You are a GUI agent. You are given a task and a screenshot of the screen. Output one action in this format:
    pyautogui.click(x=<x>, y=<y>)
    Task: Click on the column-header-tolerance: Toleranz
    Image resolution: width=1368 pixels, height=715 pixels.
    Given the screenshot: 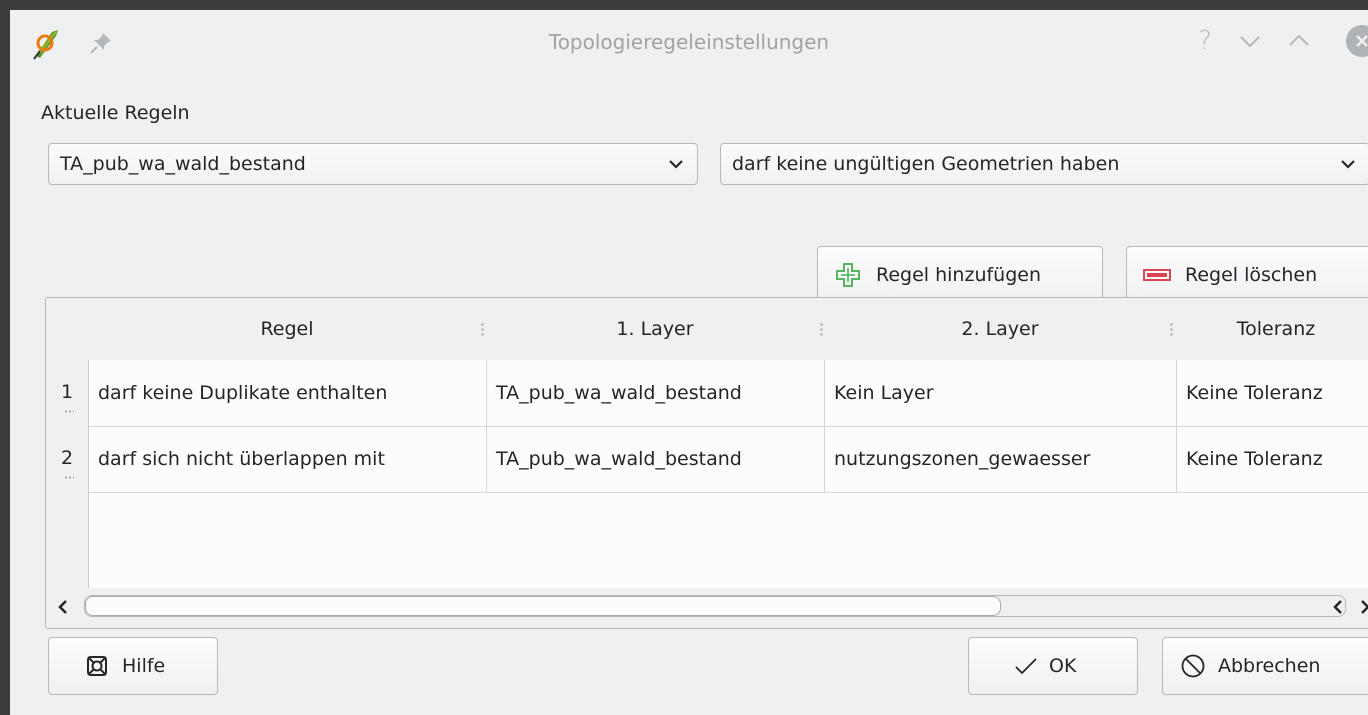 What is the action you would take?
    pyautogui.click(x=1272, y=329)
    